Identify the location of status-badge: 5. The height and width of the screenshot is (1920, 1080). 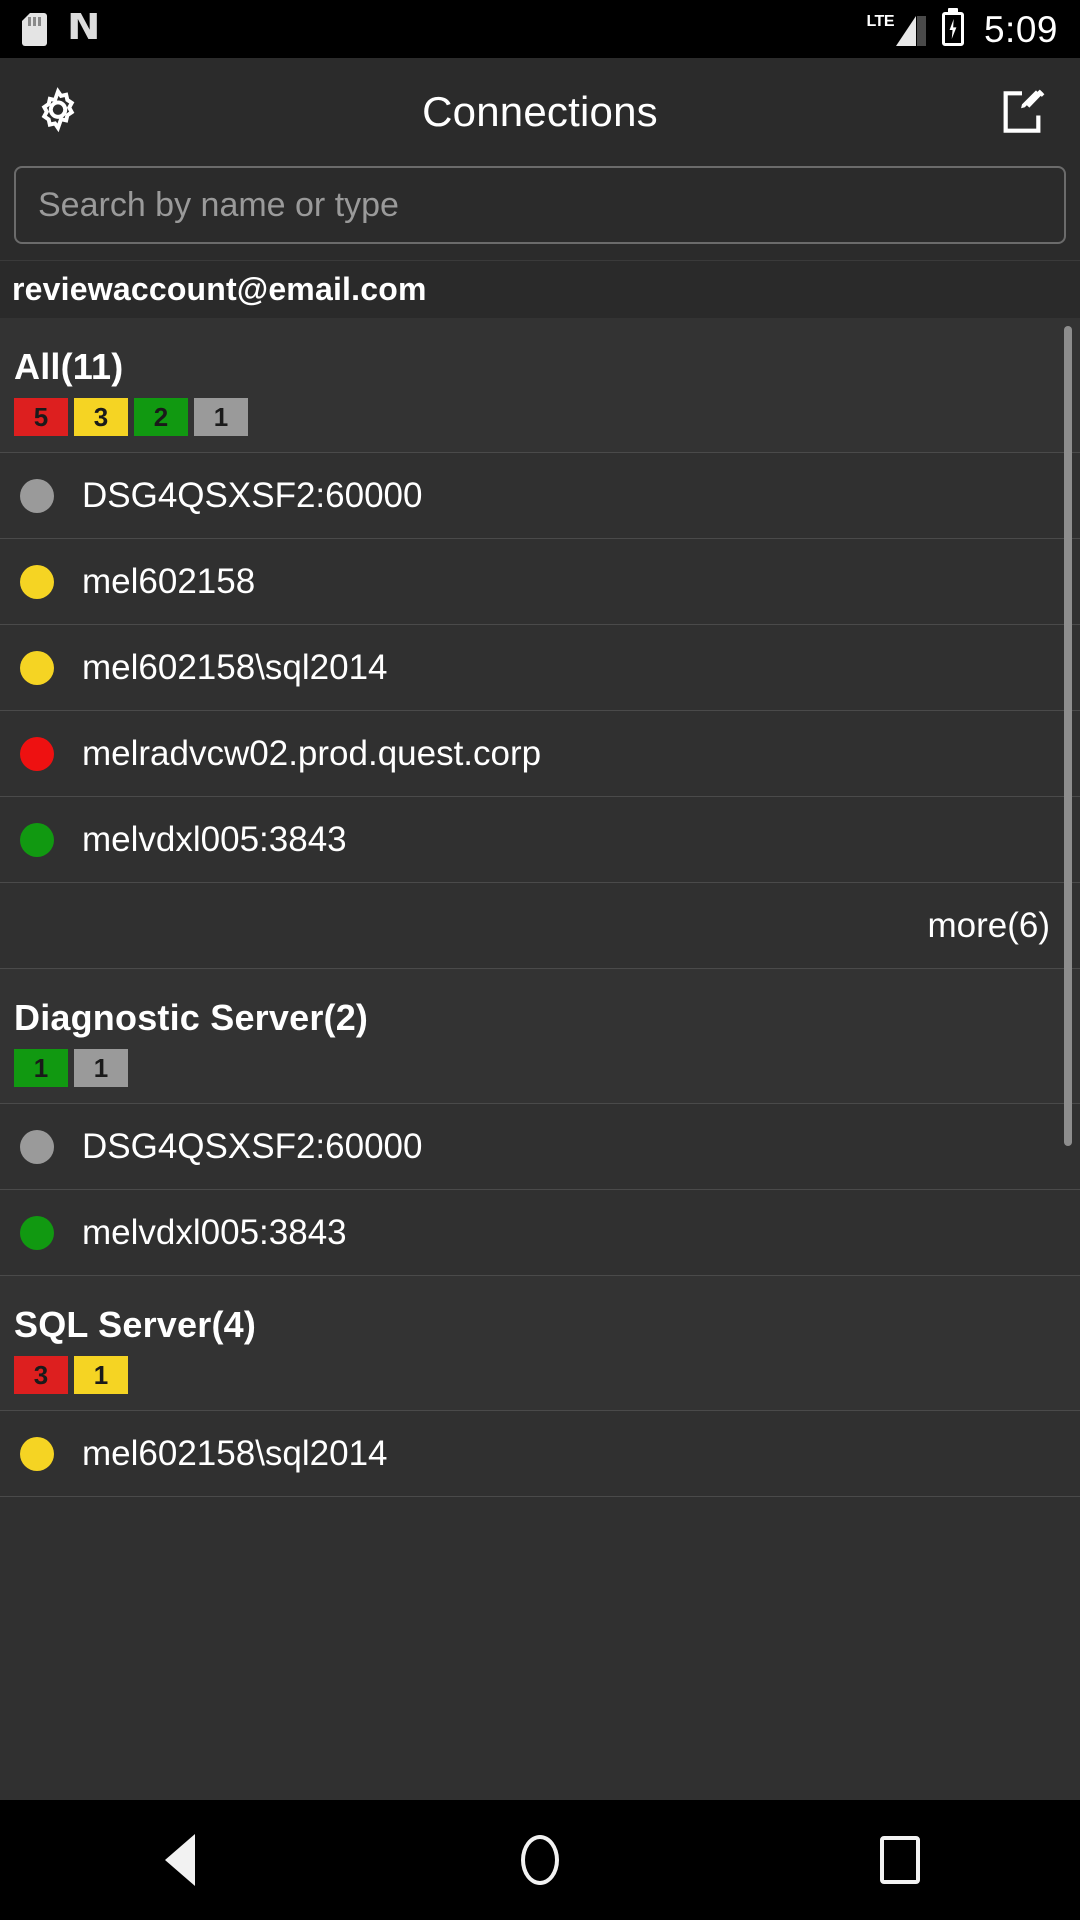
(41, 417).